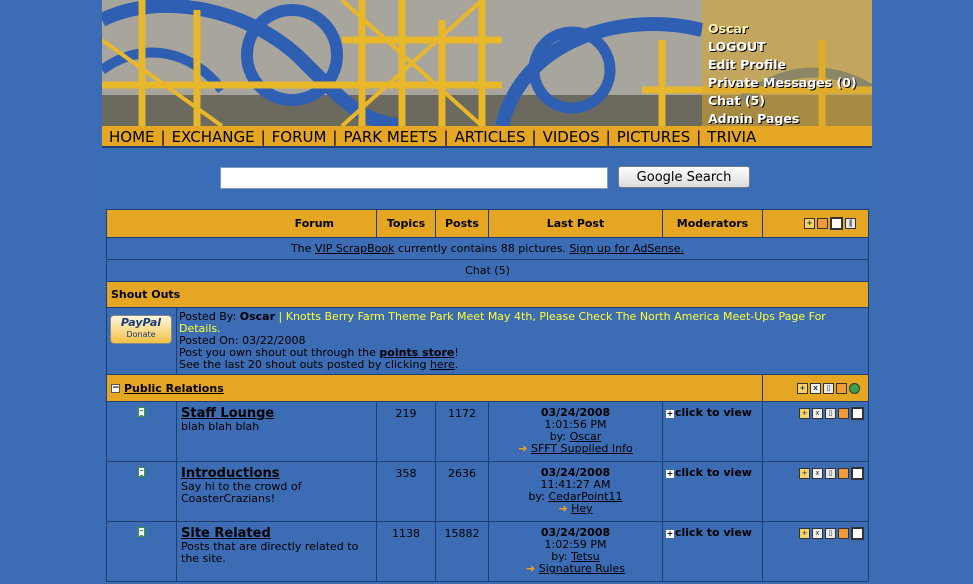 This screenshot has width=973, height=584. Describe the element at coordinates (481, 248) in the screenshot. I see `scrapbook-middle: currently contains 88 pictures.` at that location.